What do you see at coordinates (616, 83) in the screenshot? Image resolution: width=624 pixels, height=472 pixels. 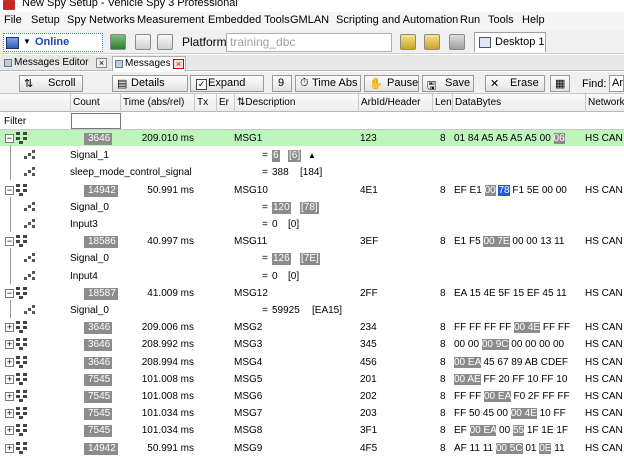 I see `find-input: Ar` at bounding box center [616, 83].